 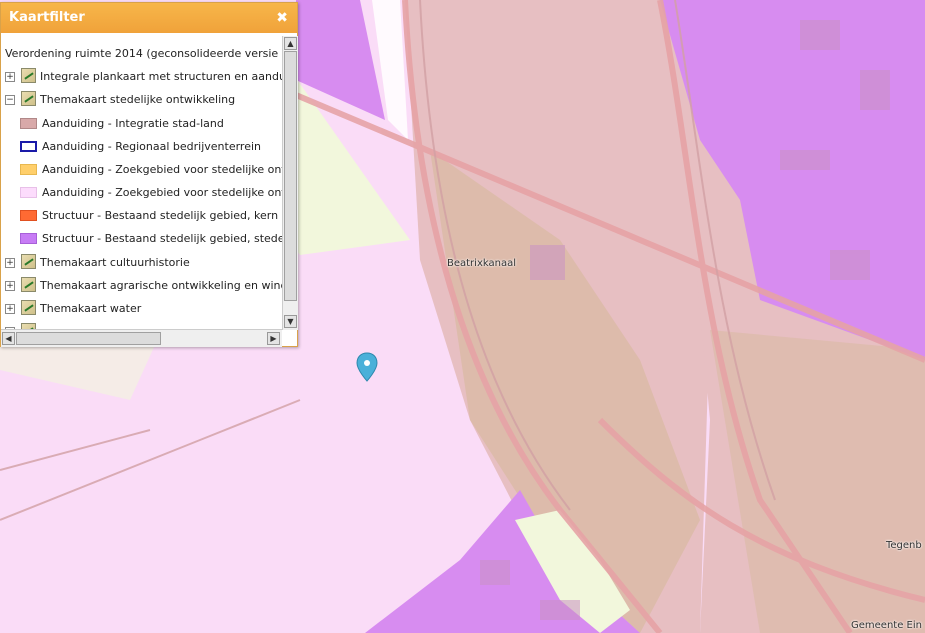 What do you see at coordinates (481, 263) in the screenshot?
I see `canal-label: Beatrixkanaal` at bounding box center [481, 263].